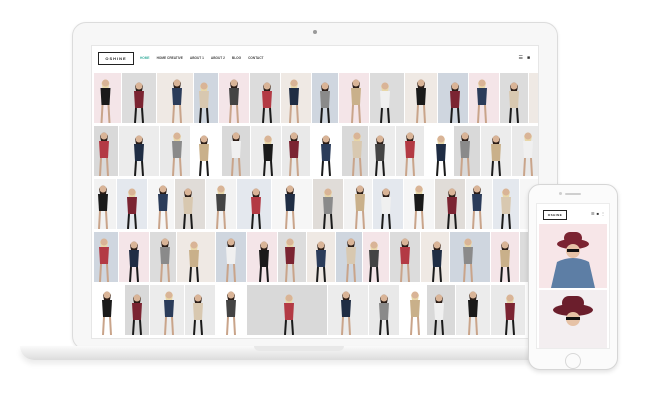 The height and width of the screenshot is (409, 650). Describe the element at coordinates (573, 238) in the screenshot. I see `phone-hat-crown` at that location.